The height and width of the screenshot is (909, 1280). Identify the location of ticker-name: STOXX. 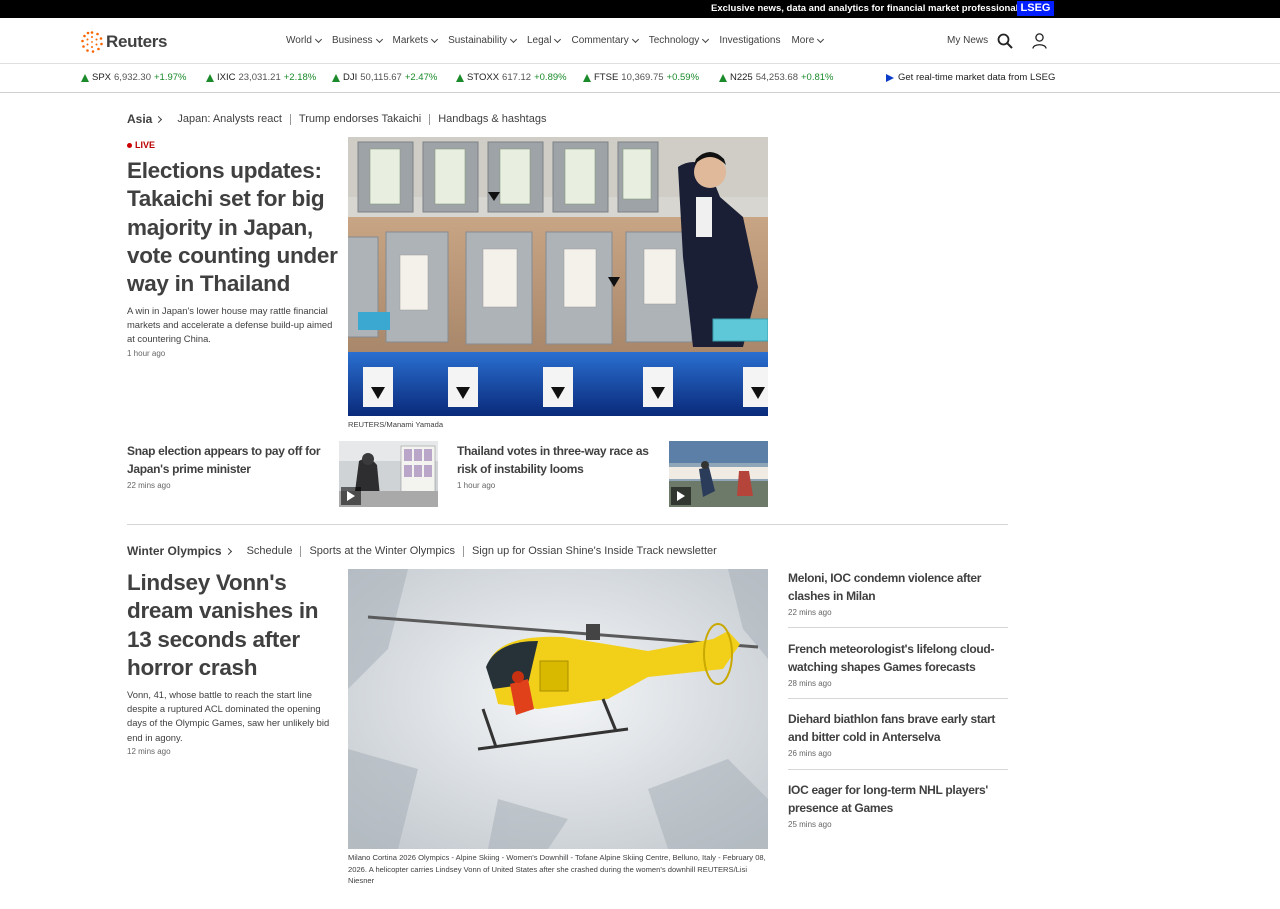
(483, 77).